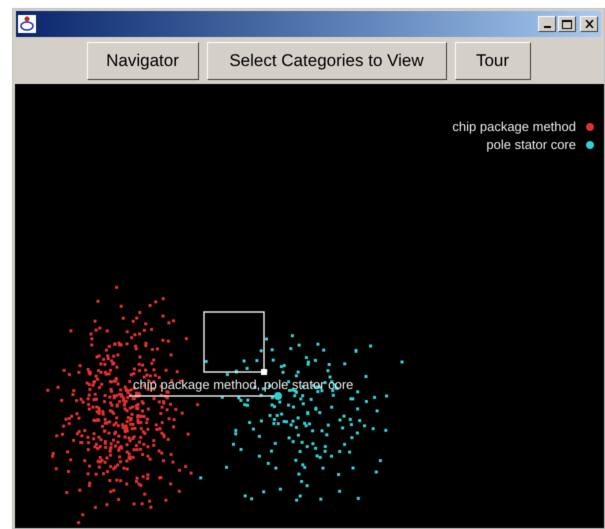 The image size is (605, 529). I want to click on toolbar-button: Tour, so click(492, 61).